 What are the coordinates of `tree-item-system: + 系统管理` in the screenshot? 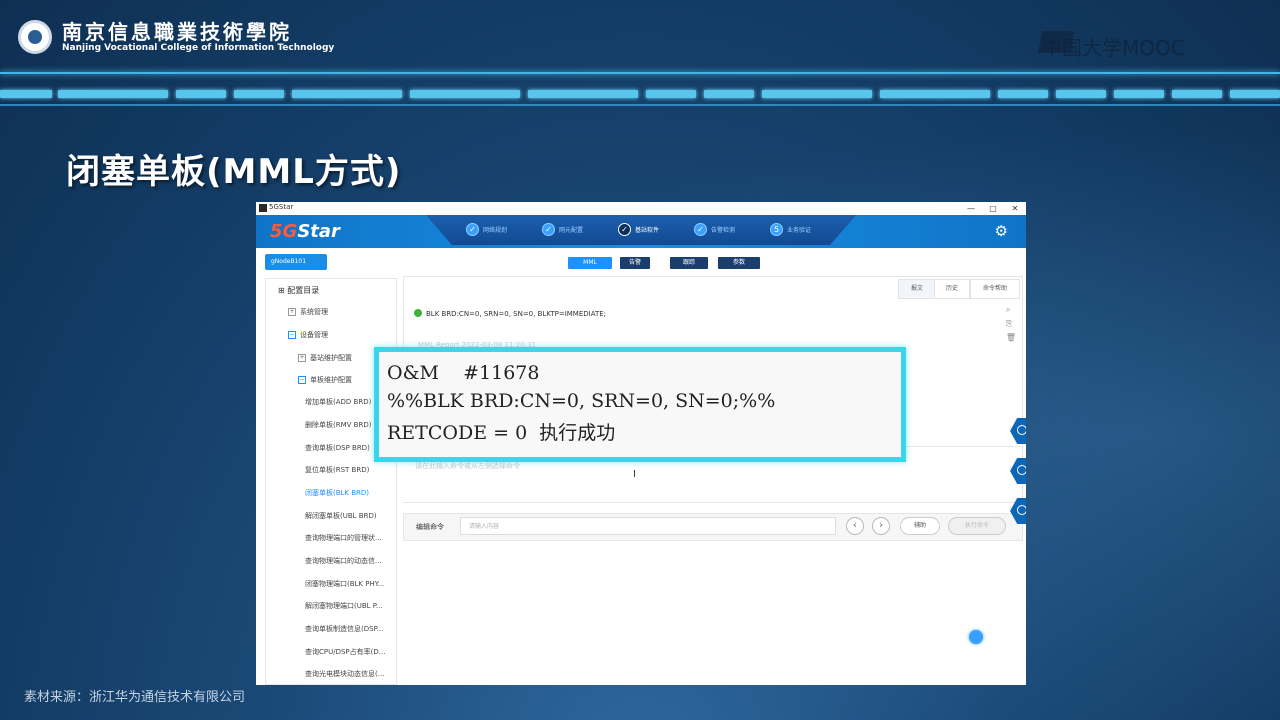 It's located at (308, 312).